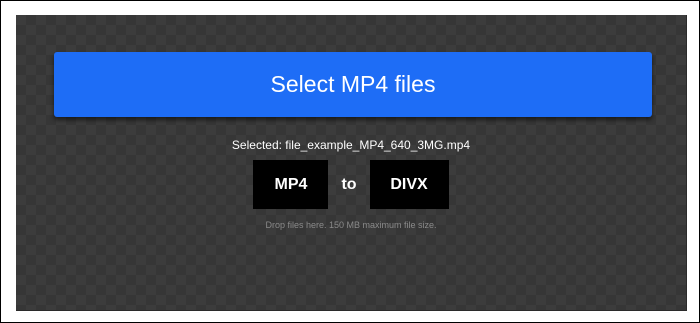  What do you see at coordinates (291, 184) in the screenshot?
I see `source-format-button: MP4` at bounding box center [291, 184].